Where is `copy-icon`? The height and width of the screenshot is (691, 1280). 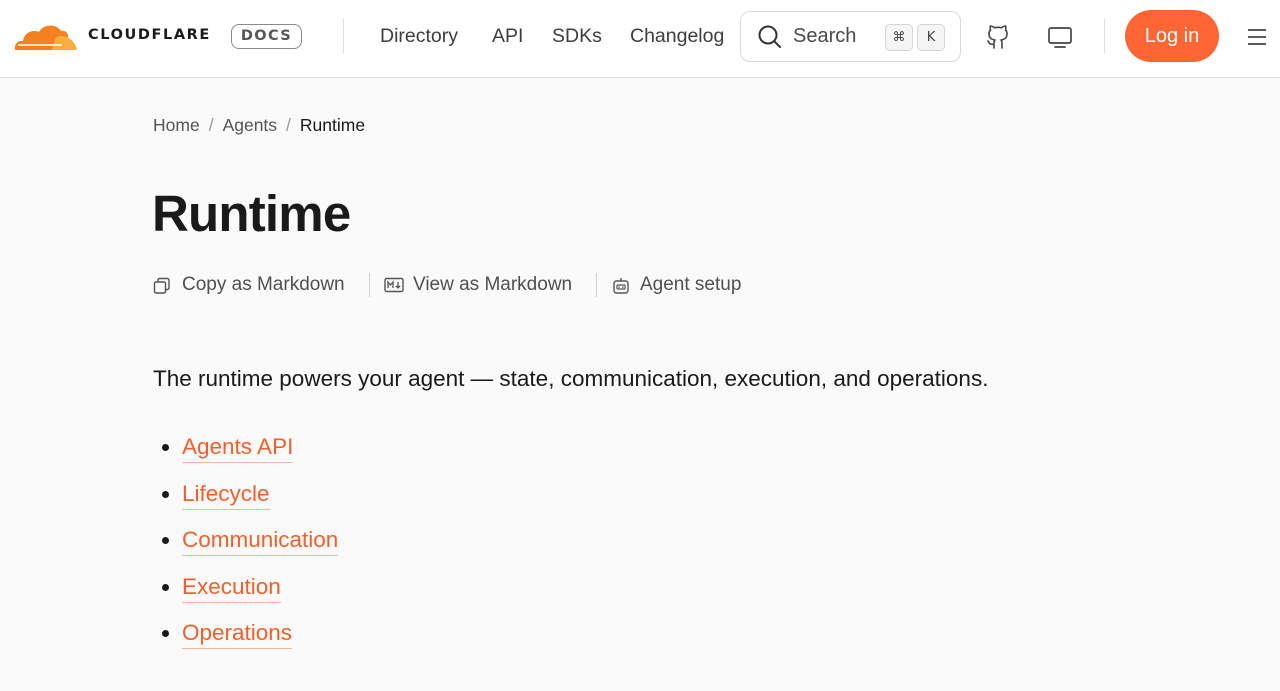
copy-icon is located at coordinates (161, 285).